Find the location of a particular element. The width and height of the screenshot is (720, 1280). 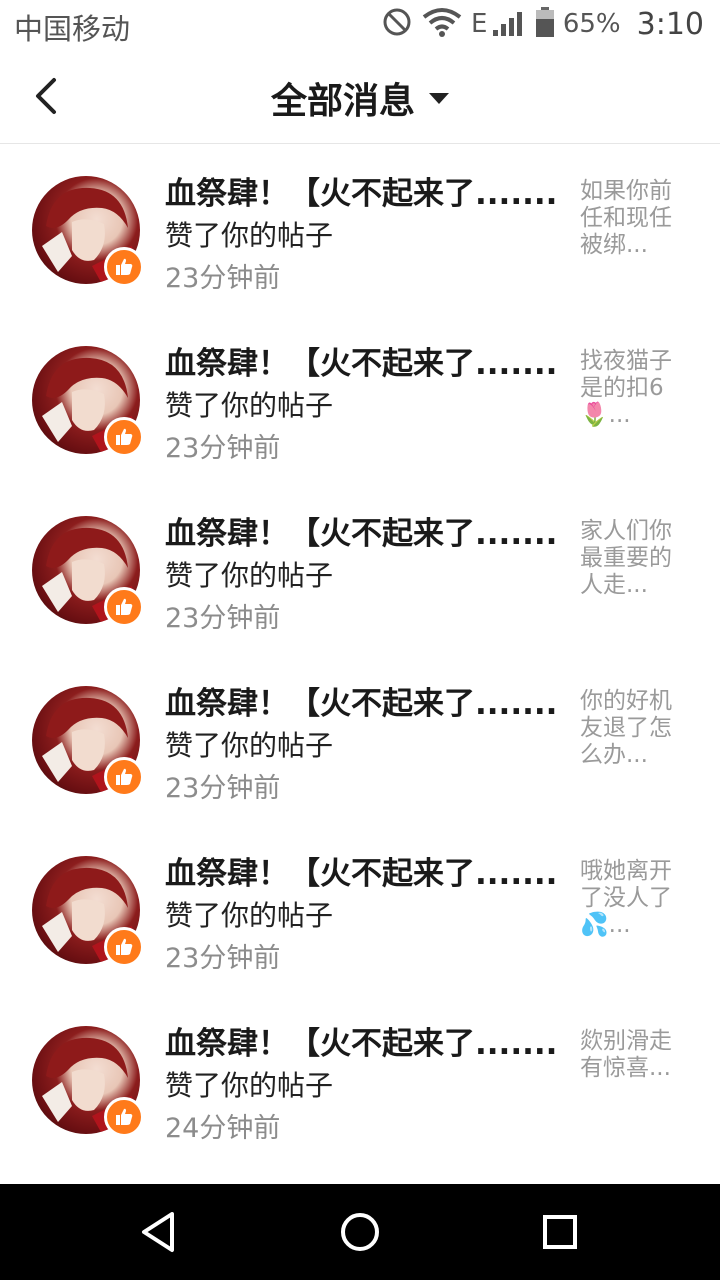

circle-home-icon is located at coordinates (360, 1232).